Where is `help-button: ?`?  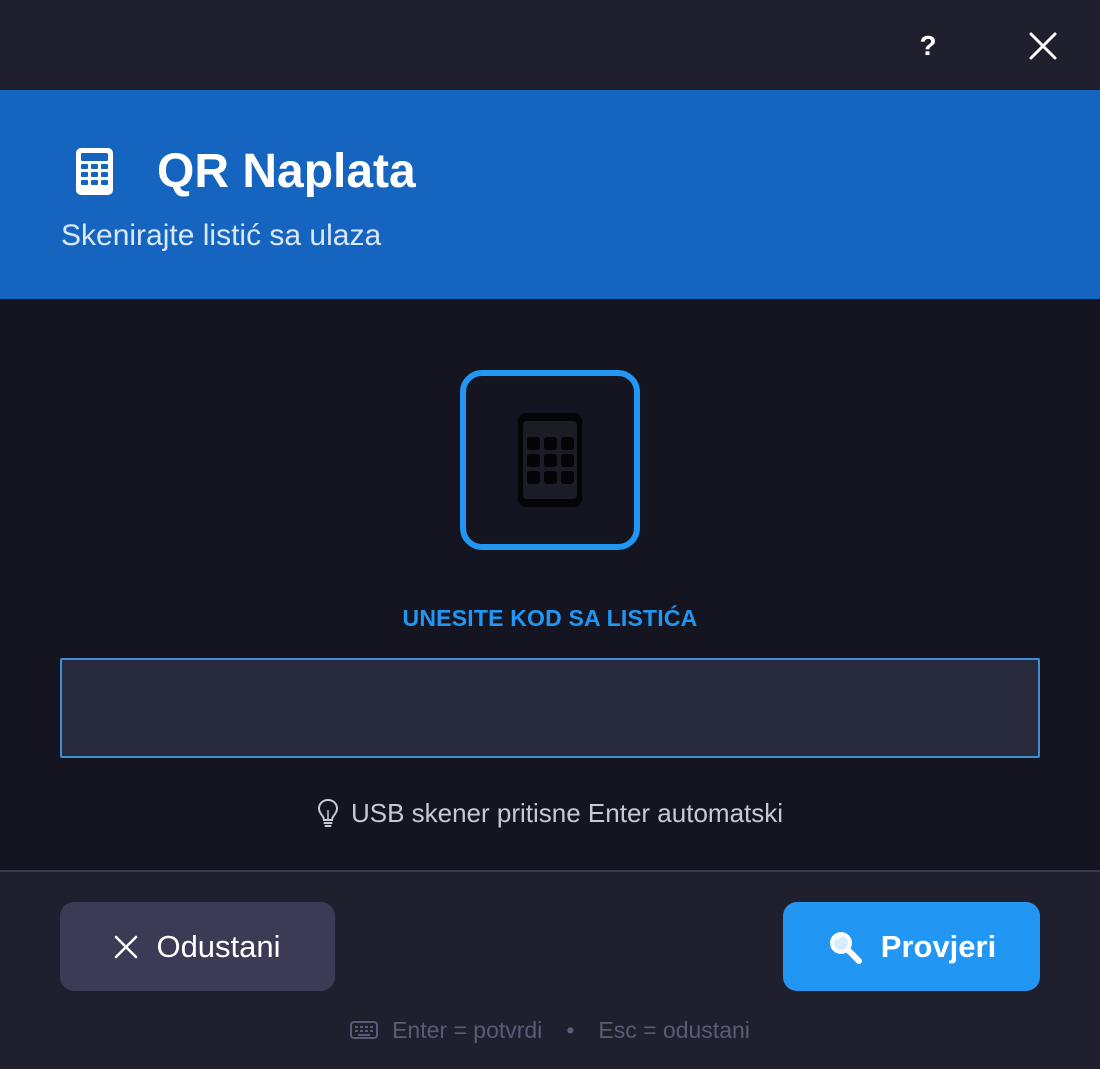 help-button: ? is located at coordinates (928, 46).